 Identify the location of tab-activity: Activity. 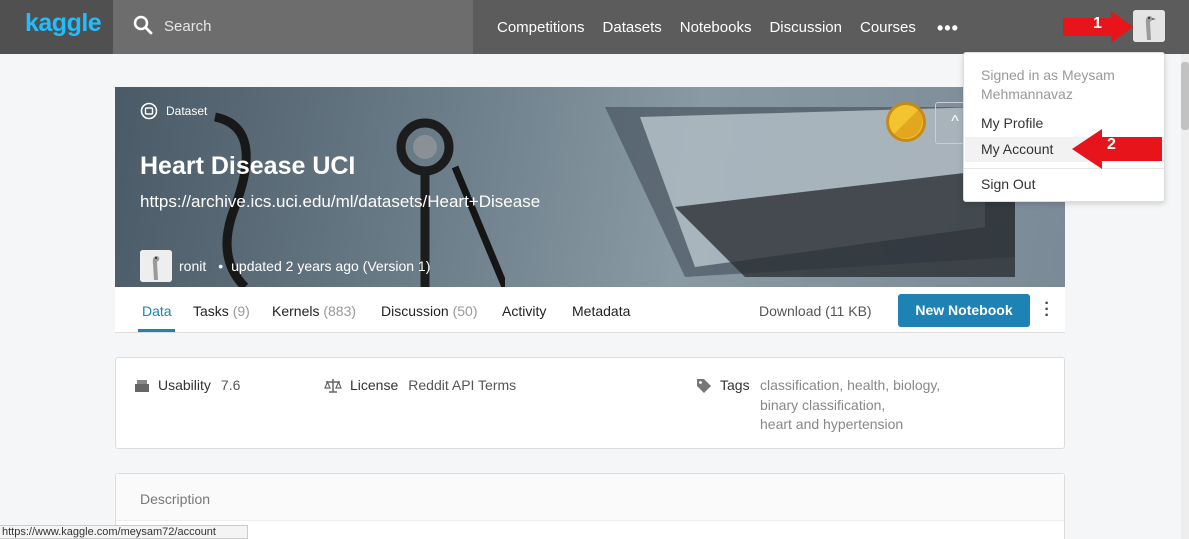
(524, 311).